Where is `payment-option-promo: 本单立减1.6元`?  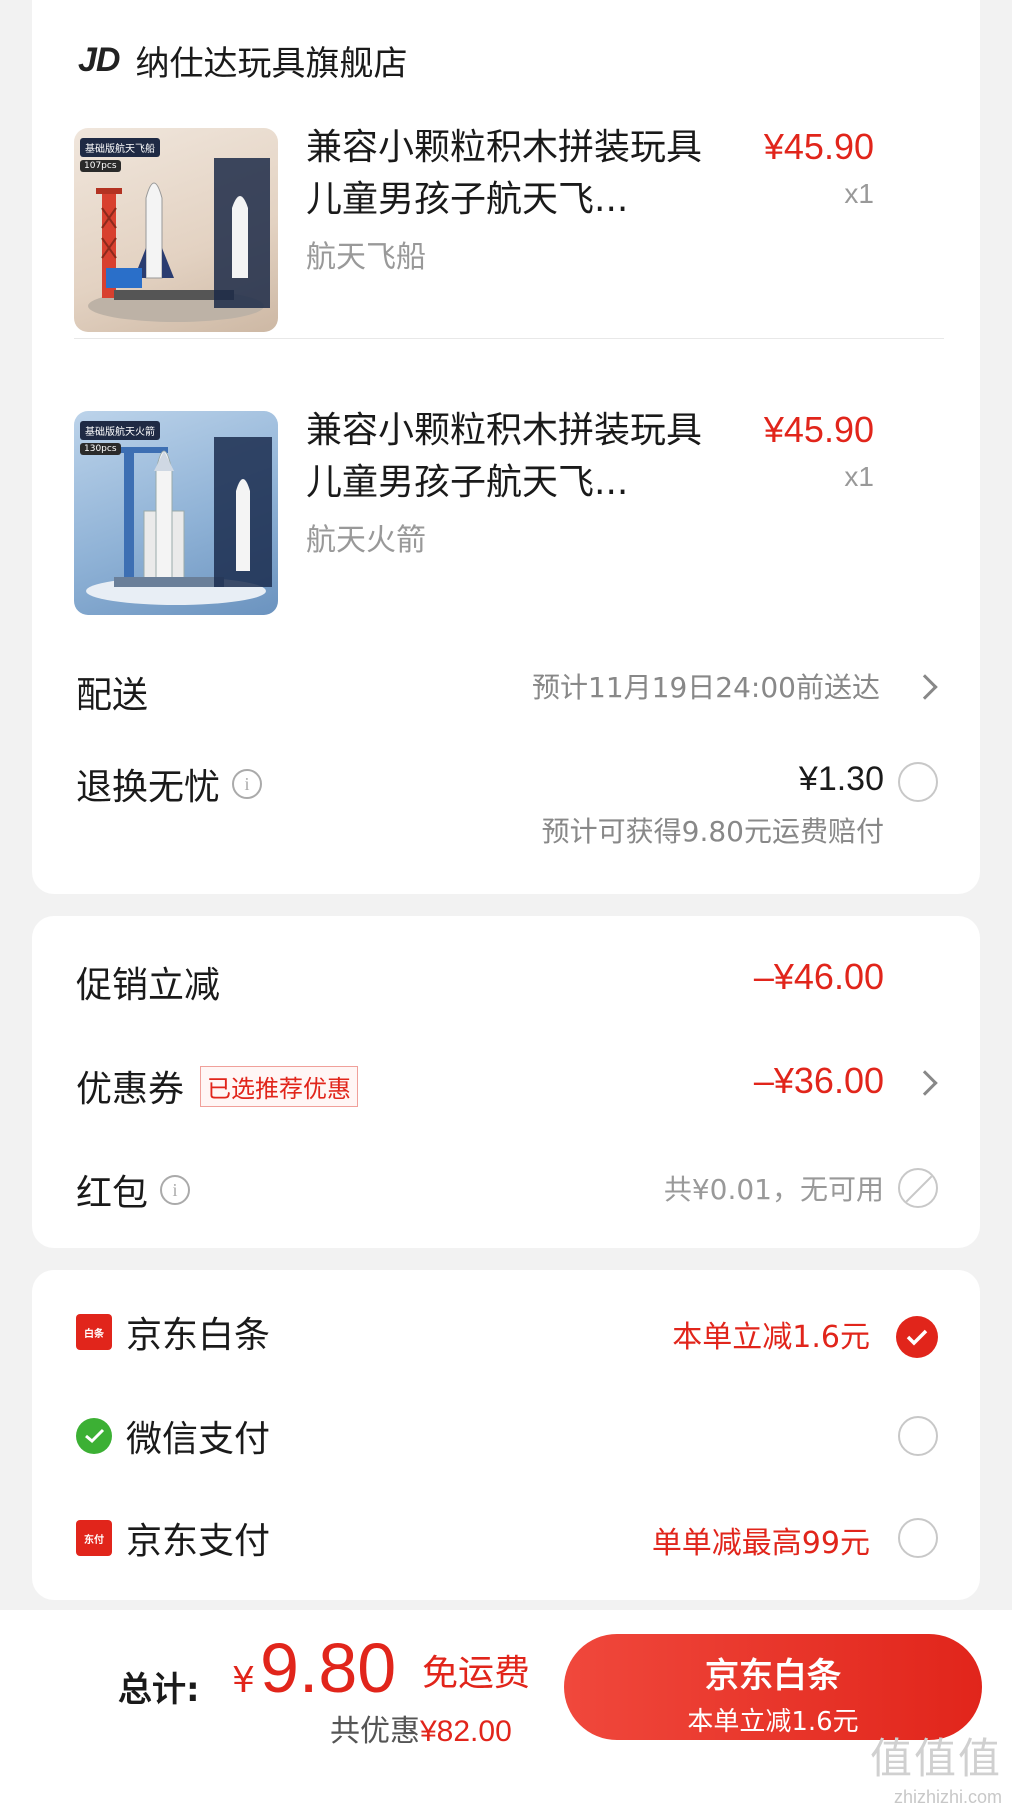
payment-option-promo: 本单立减1.6元 is located at coordinates (771, 1337).